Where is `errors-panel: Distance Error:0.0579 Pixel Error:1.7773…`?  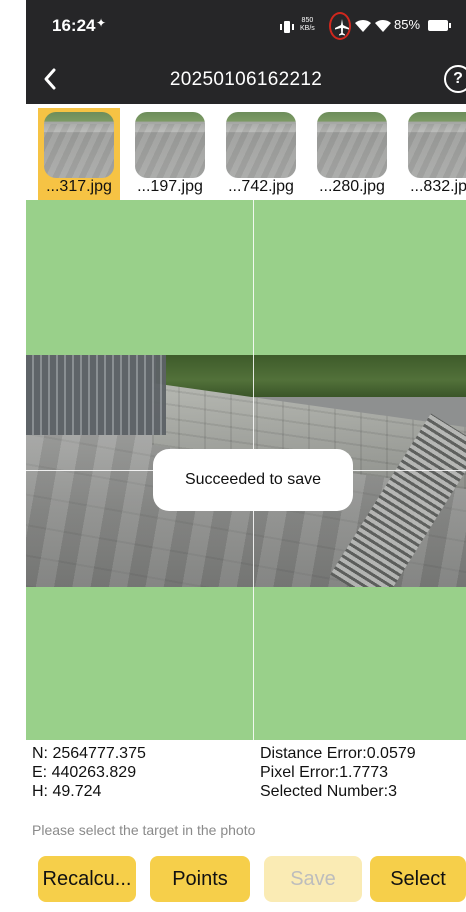 errors-panel: Distance Error:0.0579 Pixel Error:1.7773… is located at coordinates (338, 772).